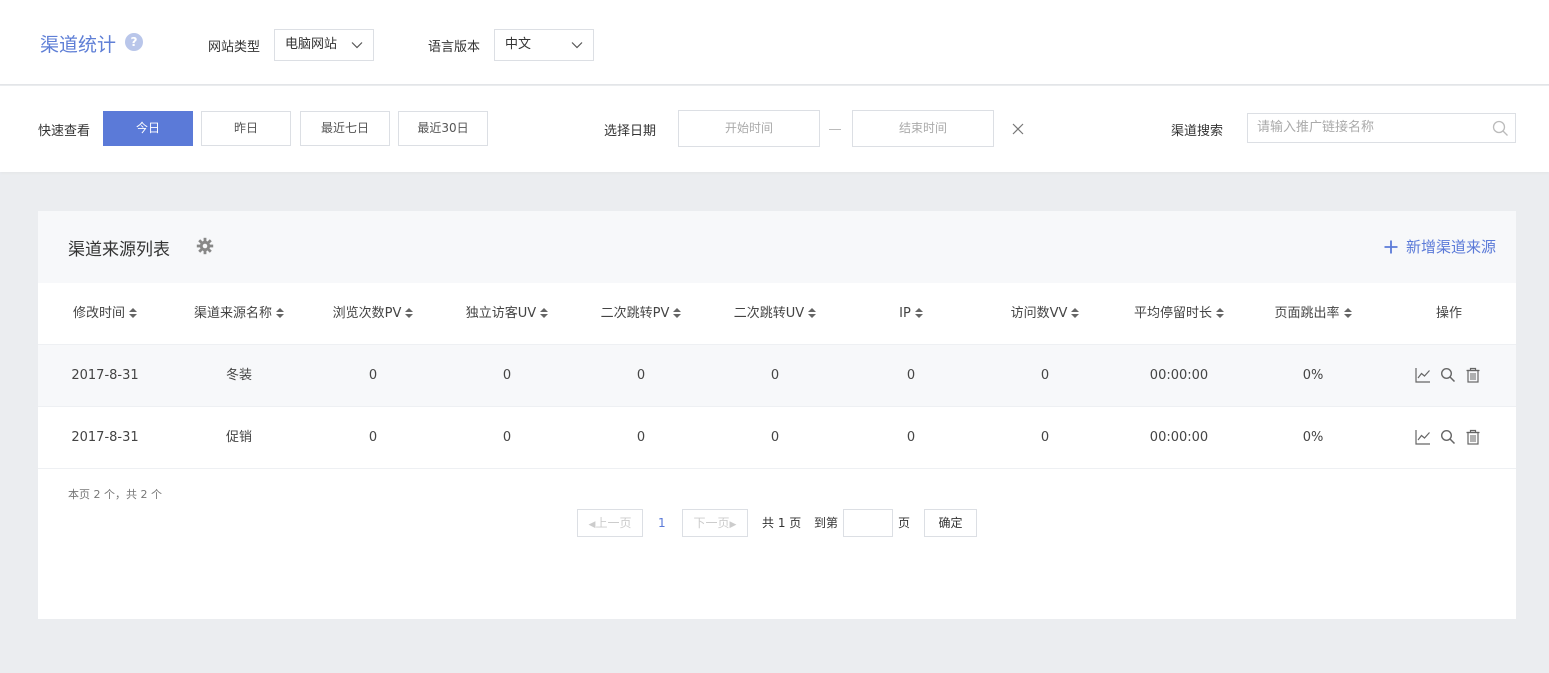 The width and height of the screenshot is (1549, 673). I want to click on column-header: 渠道来源名称, so click(239, 314).